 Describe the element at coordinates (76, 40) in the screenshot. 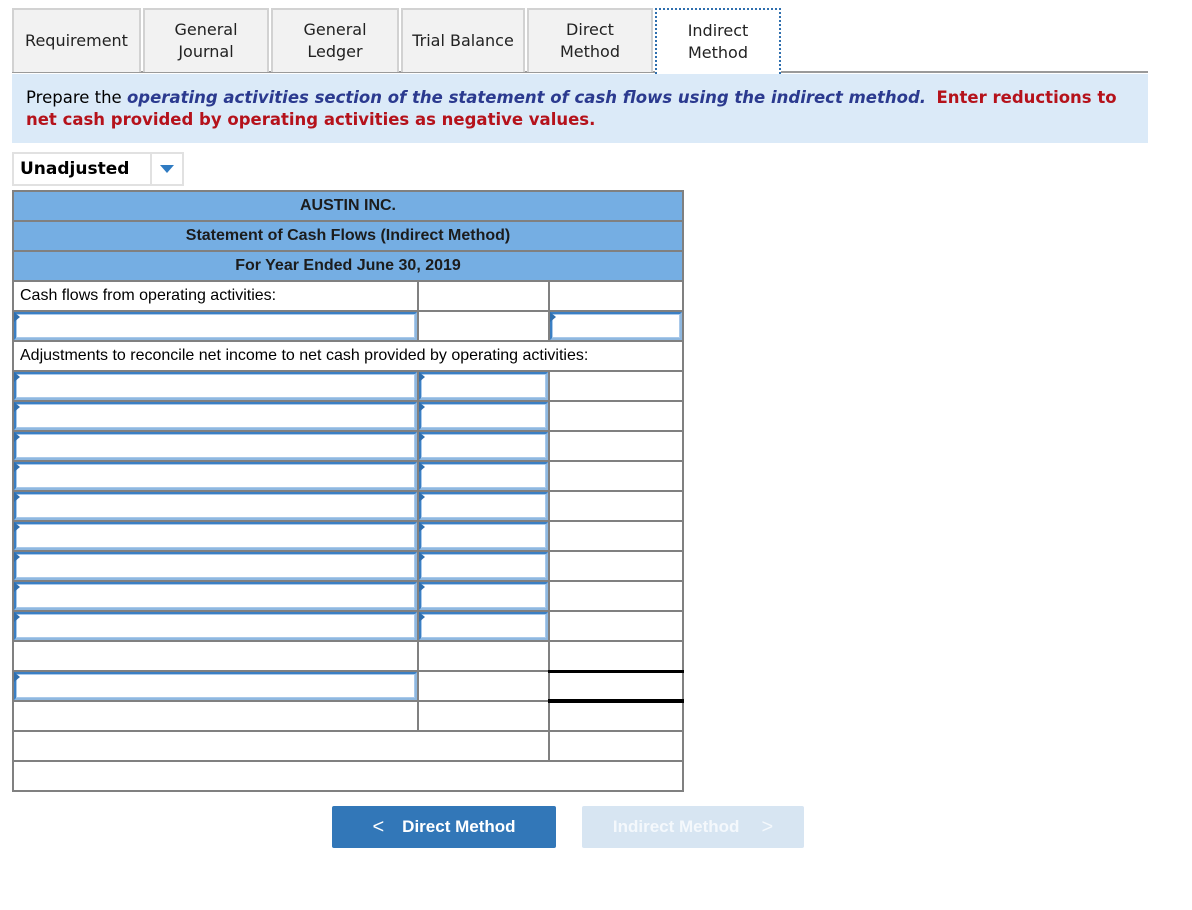

I see `tab-requirement: Requirement` at that location.